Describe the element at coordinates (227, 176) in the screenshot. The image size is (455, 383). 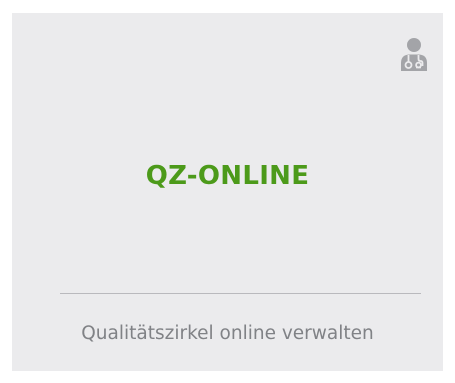
I see `tile-title: QZ-ONLINE` at that location.